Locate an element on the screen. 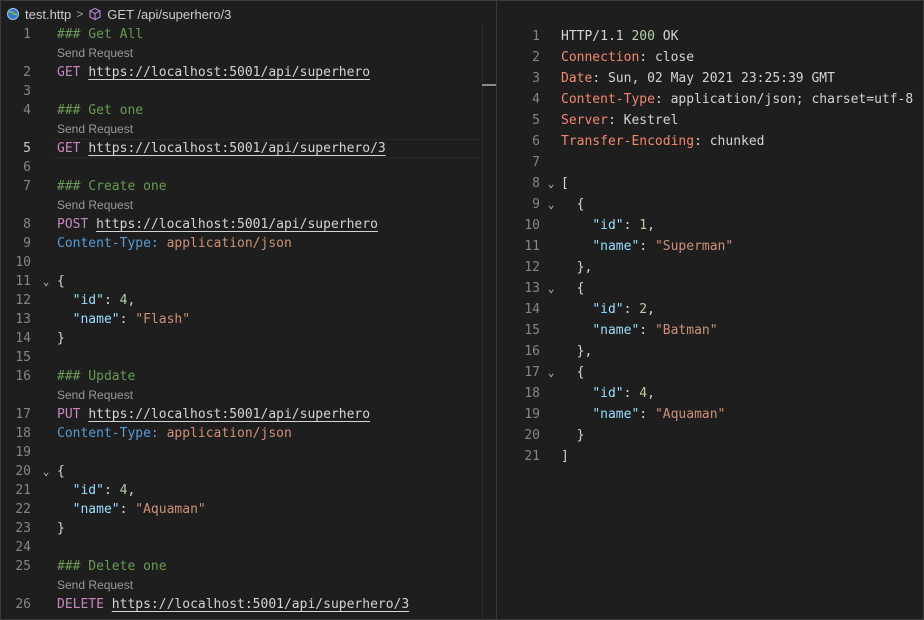  line-number: 5 is located at coordinates (536, 120).